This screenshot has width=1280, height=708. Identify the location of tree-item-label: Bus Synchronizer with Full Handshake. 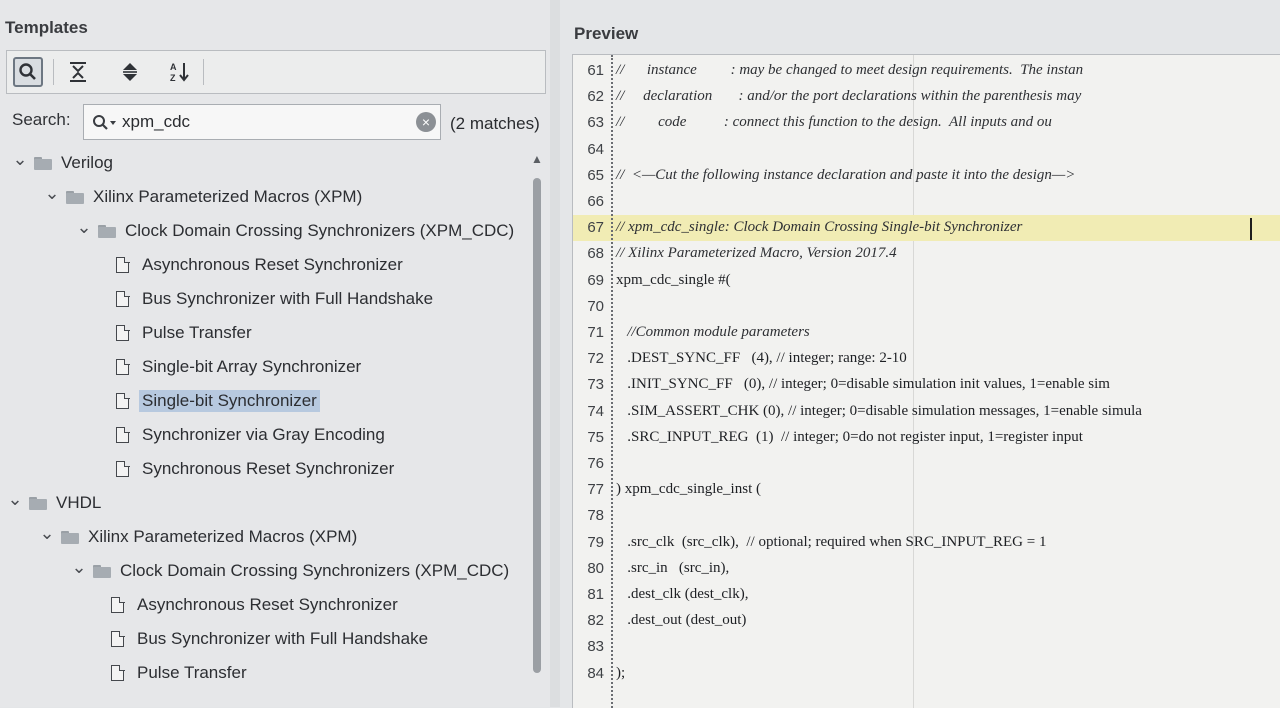
(283, 638).